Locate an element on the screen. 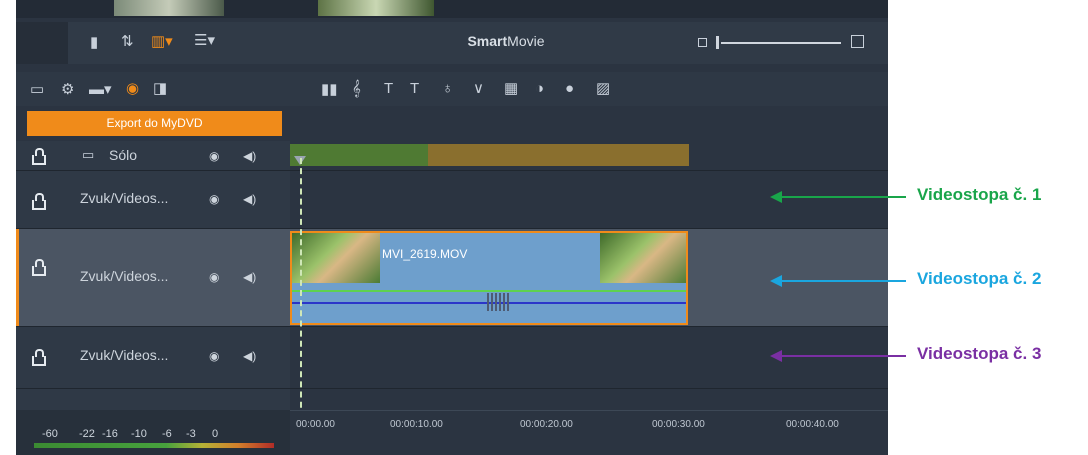  volume-line is located at coordinates (489, 291).